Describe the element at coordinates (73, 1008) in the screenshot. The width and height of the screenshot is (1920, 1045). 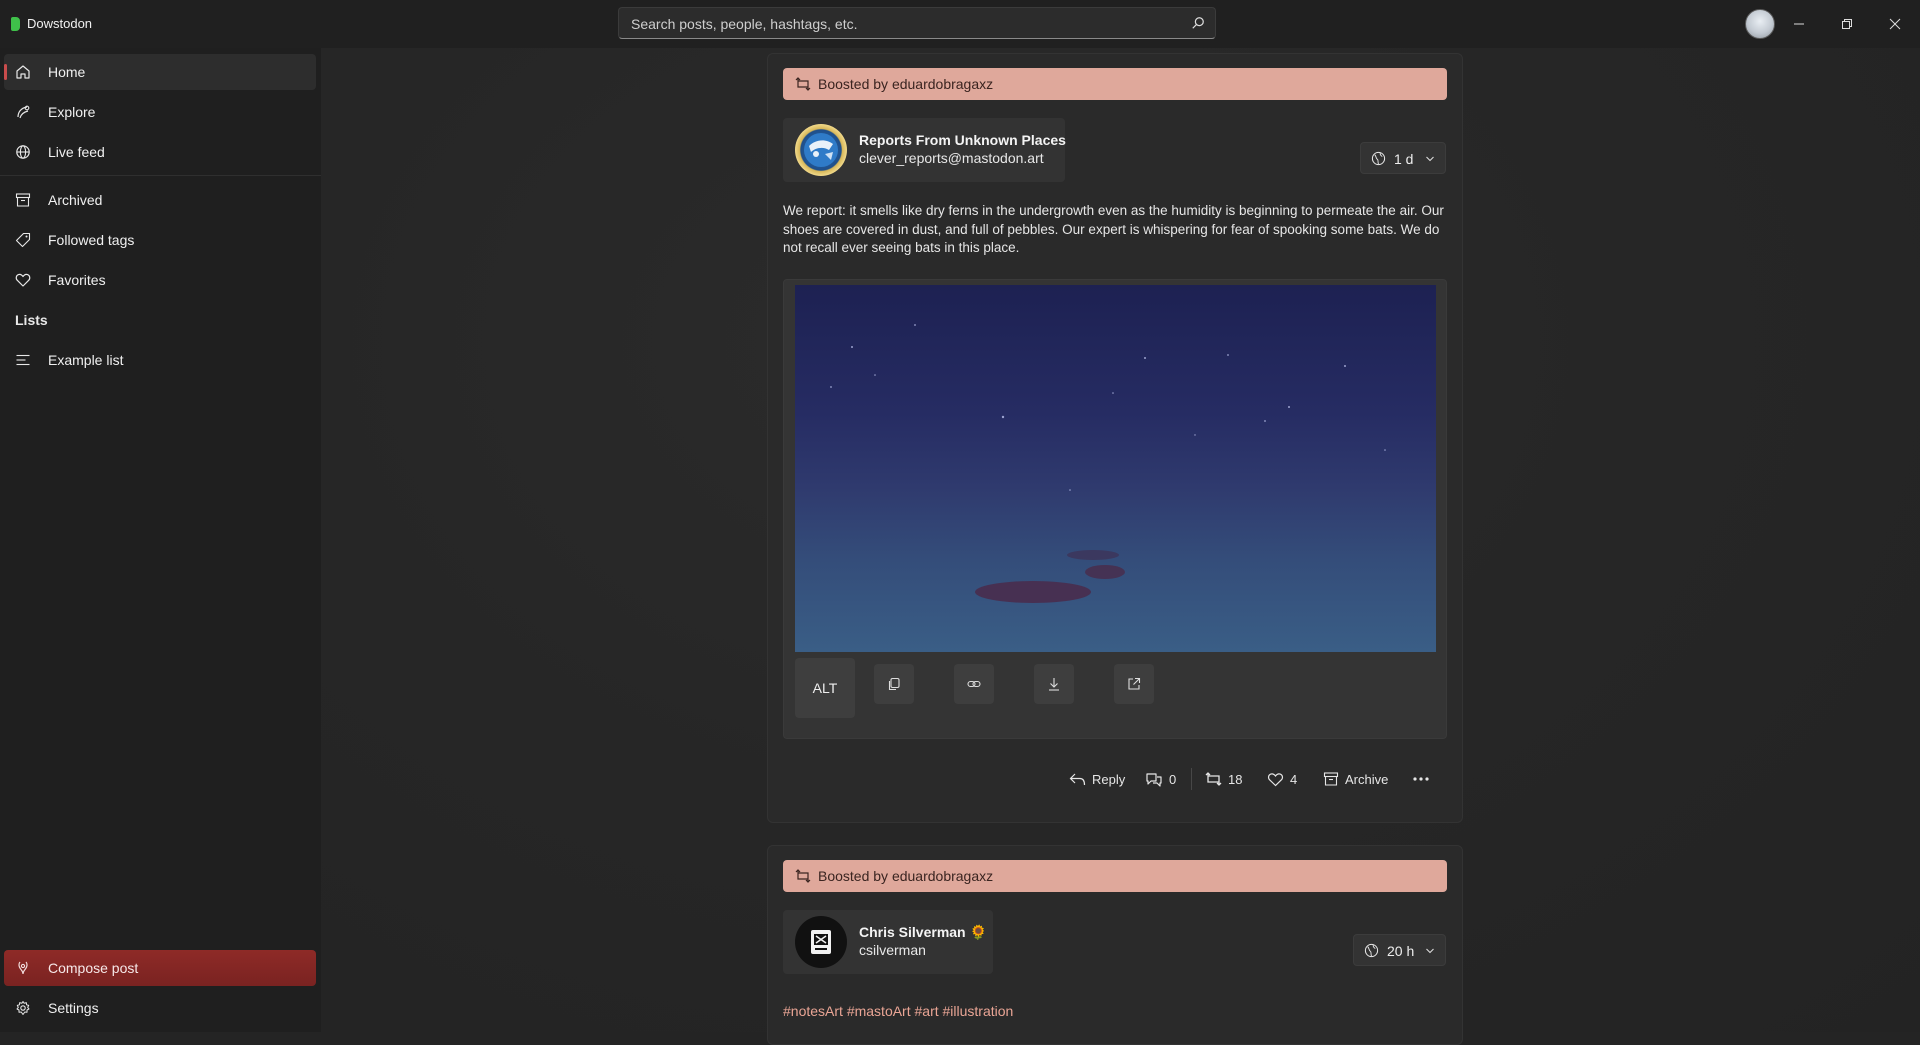
I see `sidebar-item-label: Settings` at that location.